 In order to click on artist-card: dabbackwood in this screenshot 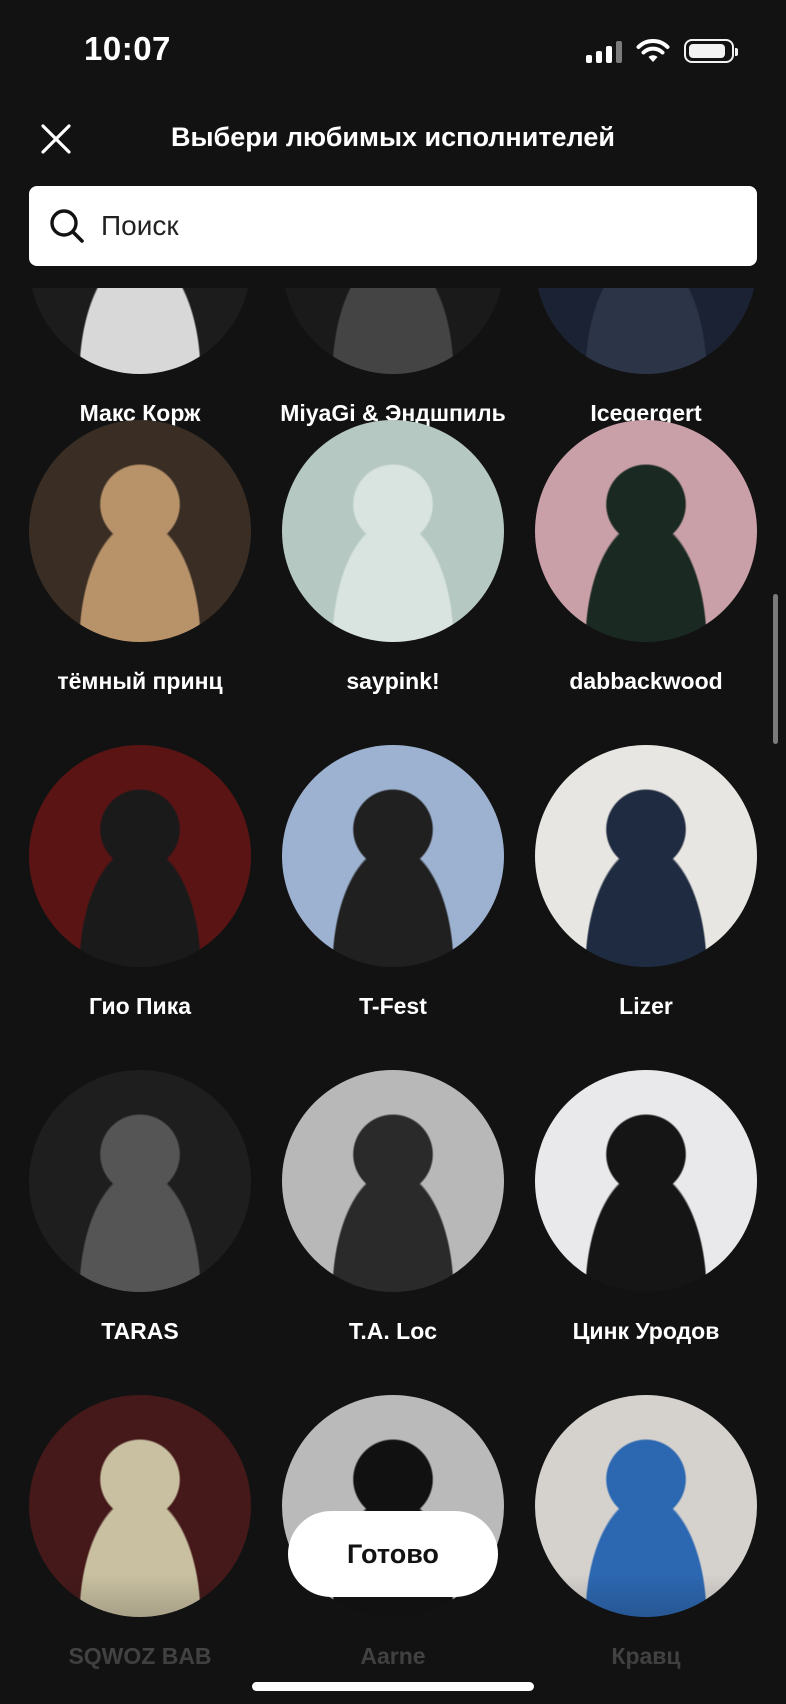, I will do `click(646, 557)`.